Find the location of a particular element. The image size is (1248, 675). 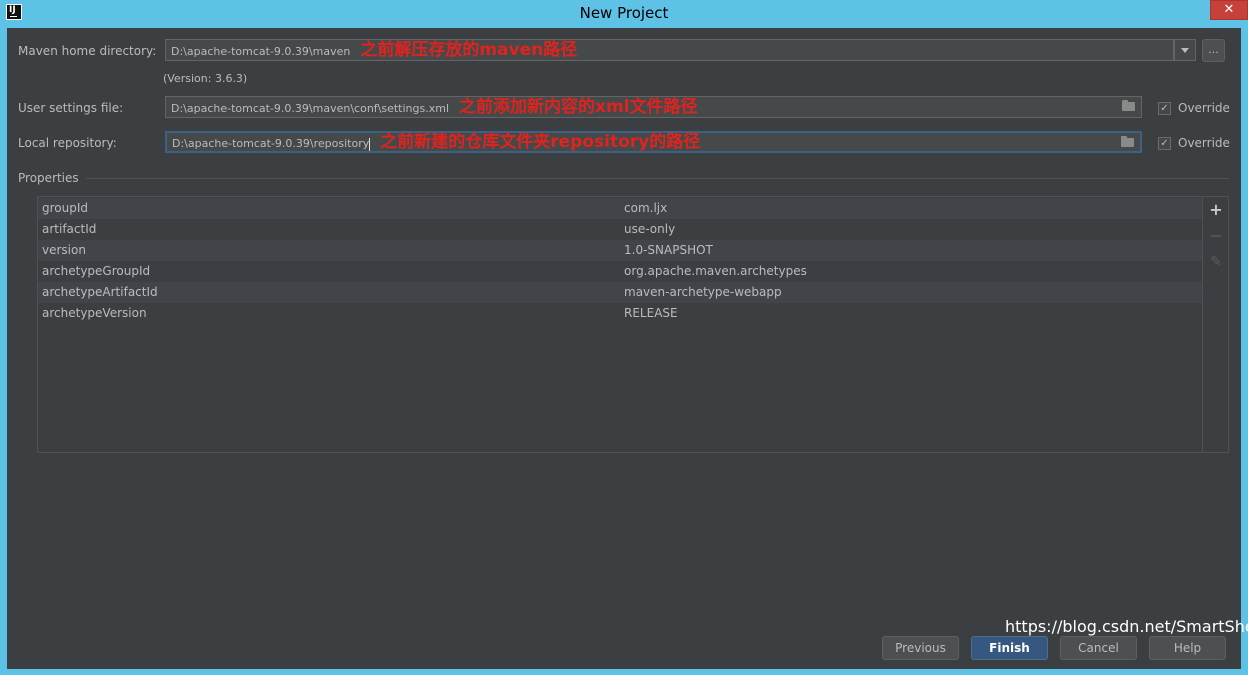

maven-home-annotation: 之前解压存放的maven路径 is located at coordinates (469, 50).